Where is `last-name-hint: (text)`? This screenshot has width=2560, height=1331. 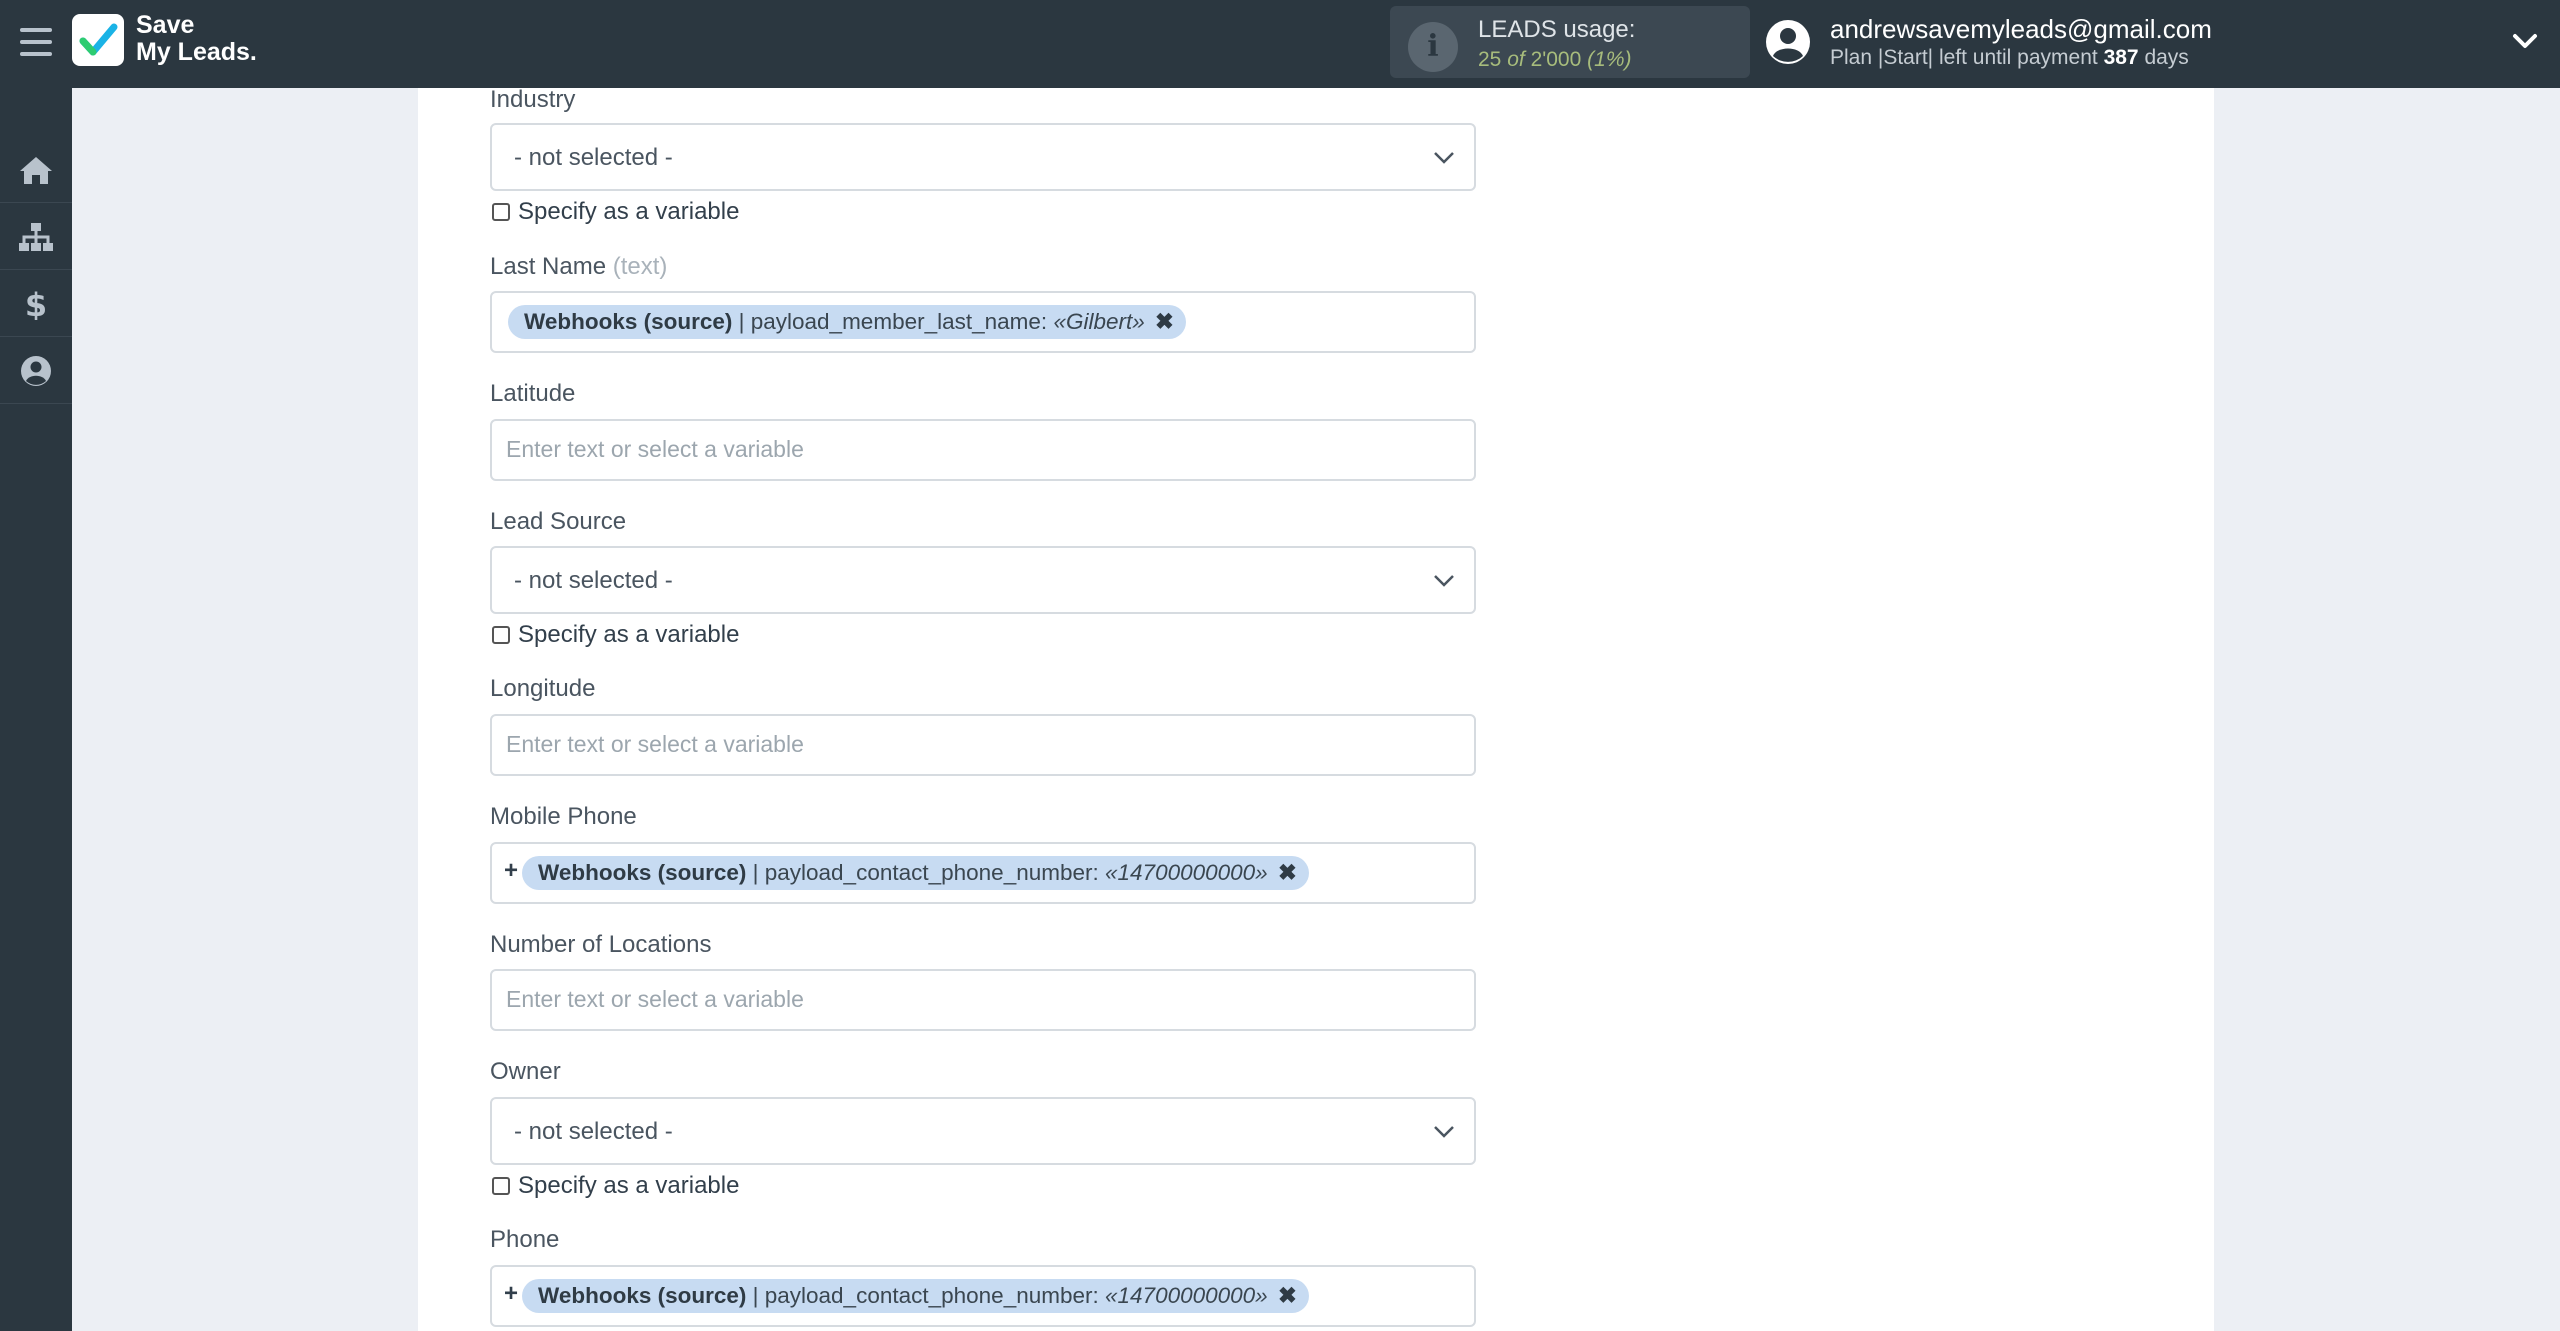
last-name-hint: (text) is located at coordinates (640, 266).